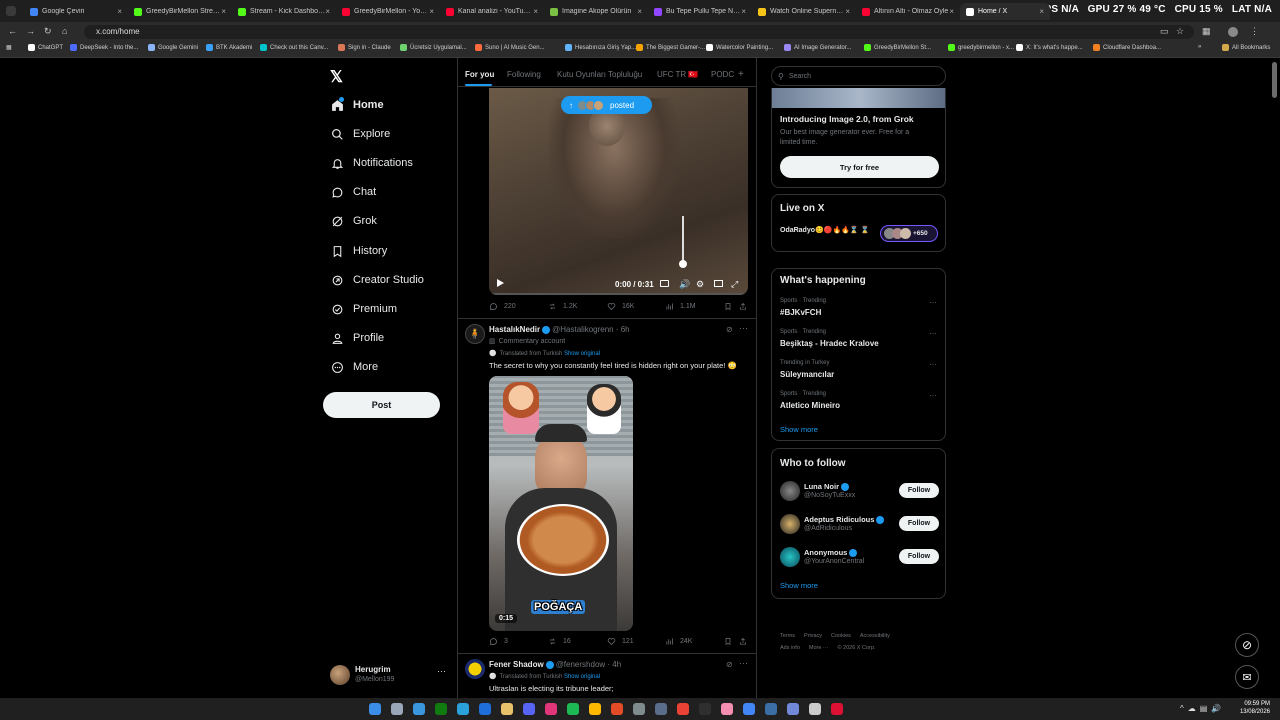 Image resolution: width=1280 pixels, height=720 pixels. I want to click on bookmark-item: ChatGPT, so click(45, 47).